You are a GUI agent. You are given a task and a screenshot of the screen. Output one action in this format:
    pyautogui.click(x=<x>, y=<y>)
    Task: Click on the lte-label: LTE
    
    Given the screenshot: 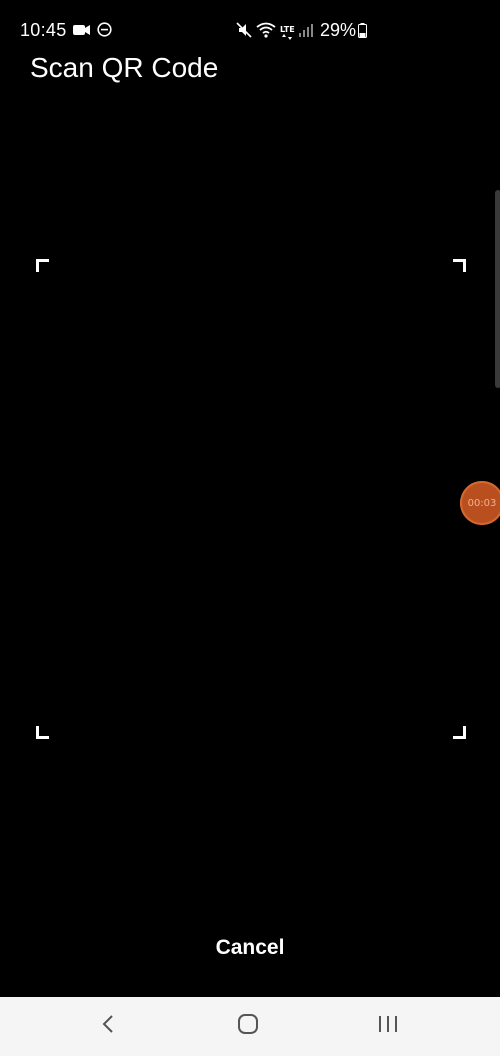 What is the action you would take?
    pyautogui.click(x=287, y=29)
    